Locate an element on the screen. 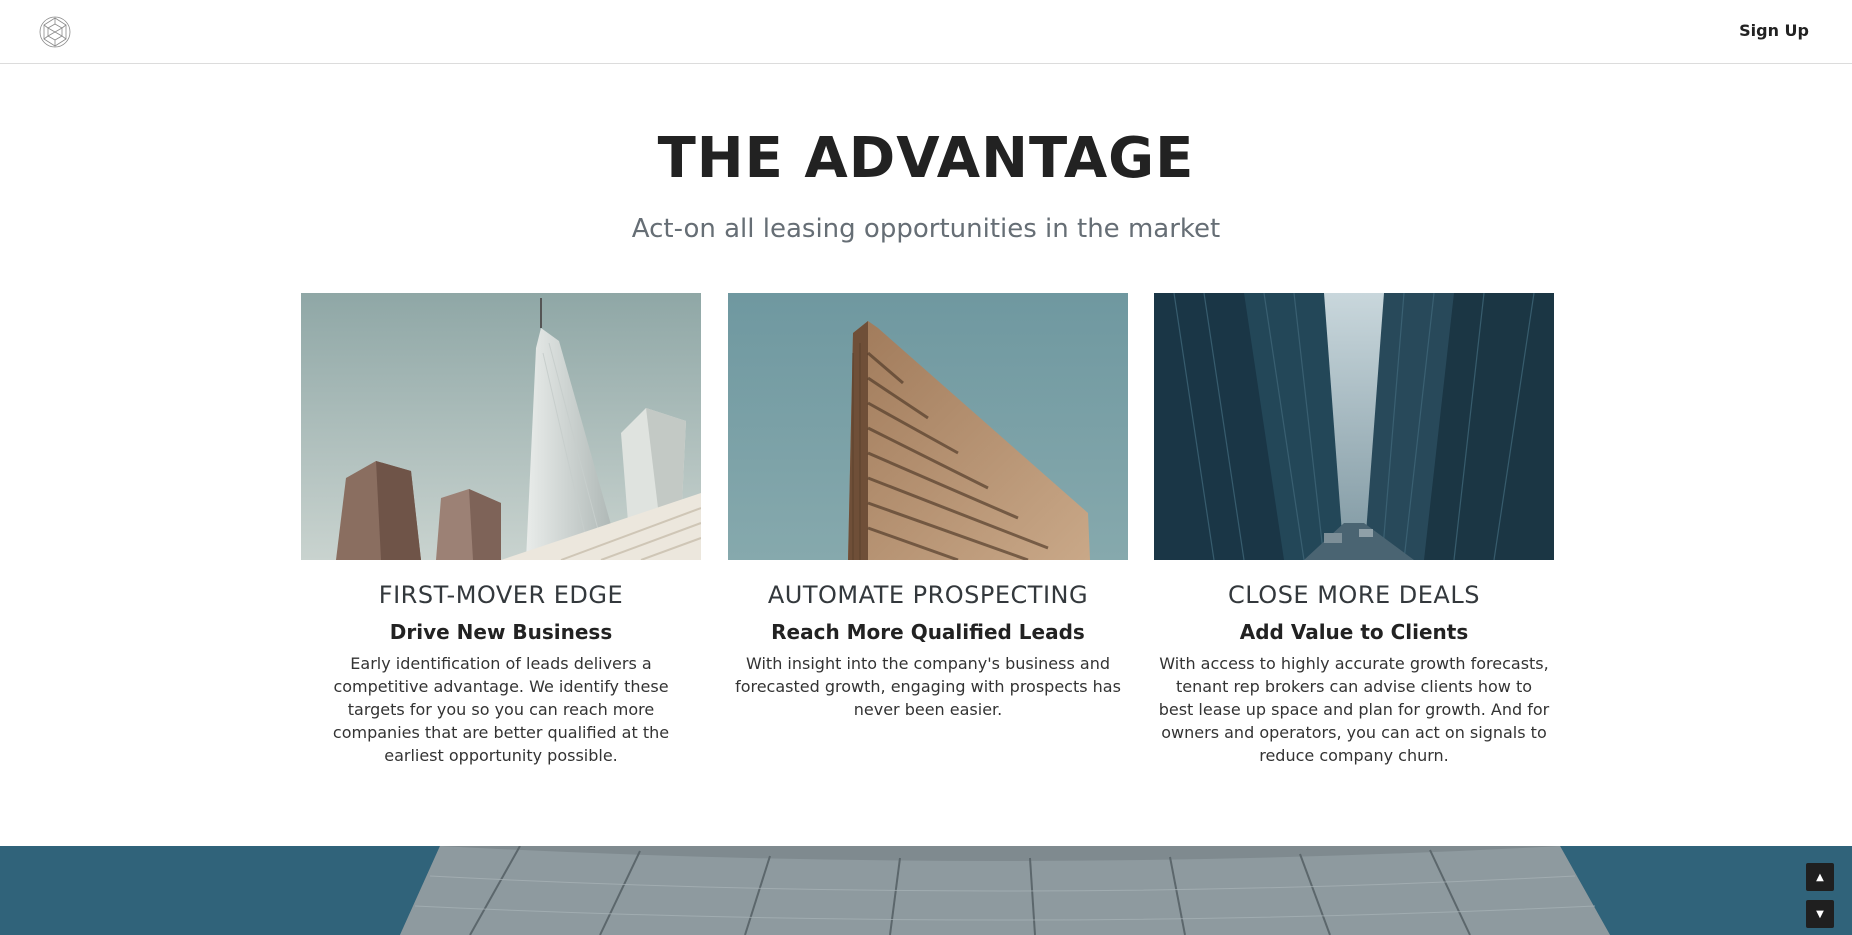 The width and height of the screenshot is (1852, 935). sign-up-link: Sign Up is located at coordinates (1774, 30).